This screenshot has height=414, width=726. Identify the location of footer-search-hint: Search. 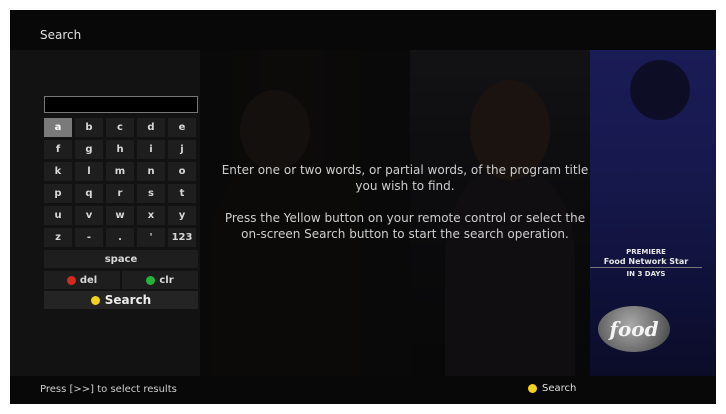
(552, 388).